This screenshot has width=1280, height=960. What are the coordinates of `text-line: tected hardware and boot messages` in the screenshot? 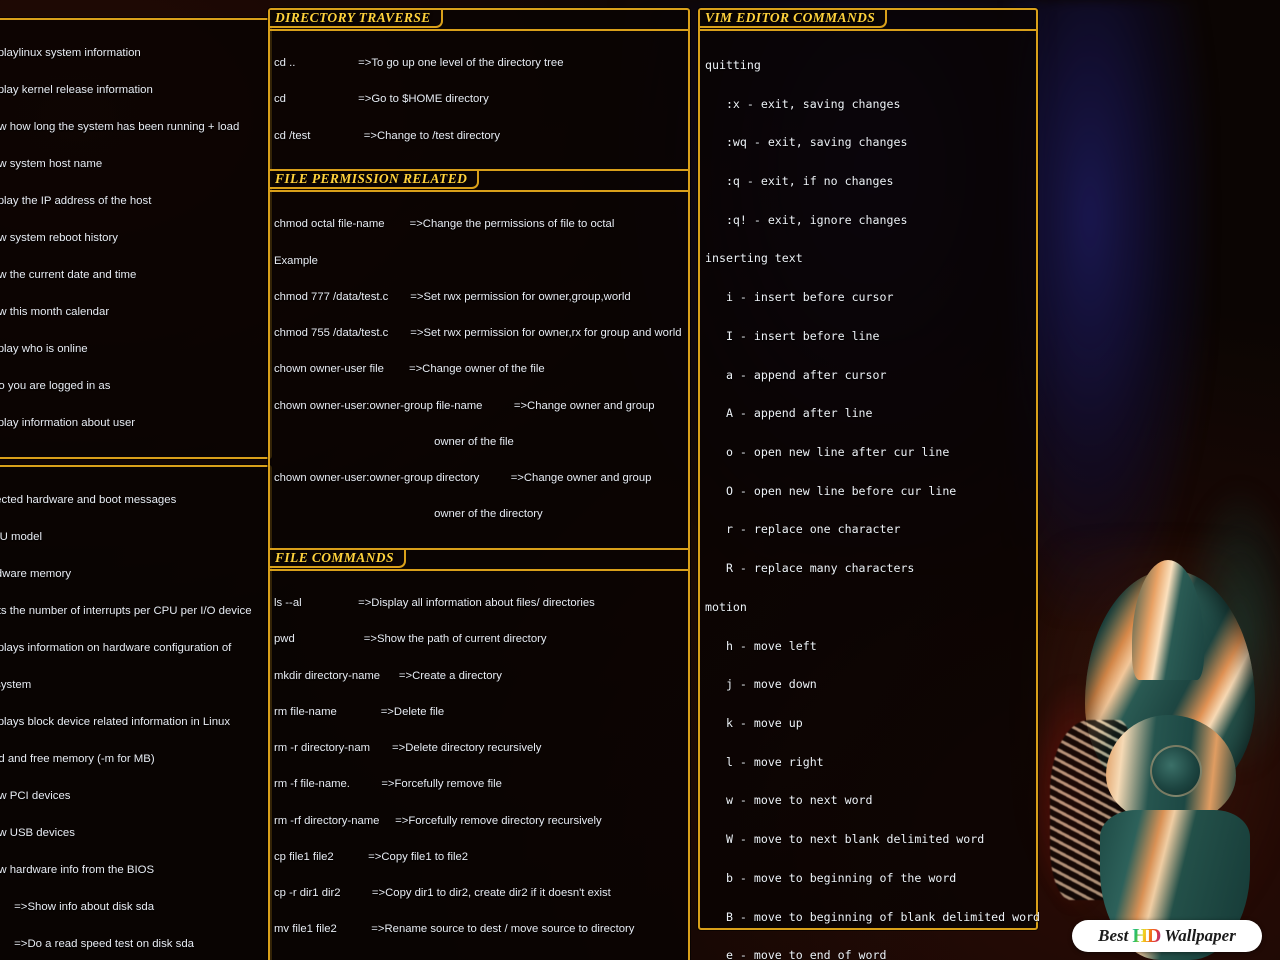 It's located at (88, 499).